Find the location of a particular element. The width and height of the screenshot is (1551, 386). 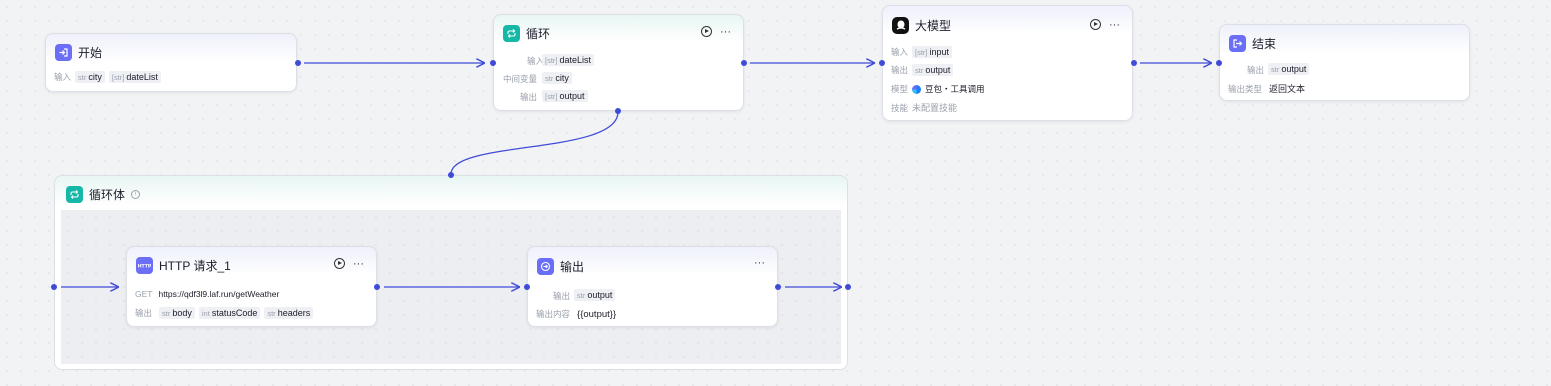

start-node-header: 开始 is located at coordinates (78, 52).